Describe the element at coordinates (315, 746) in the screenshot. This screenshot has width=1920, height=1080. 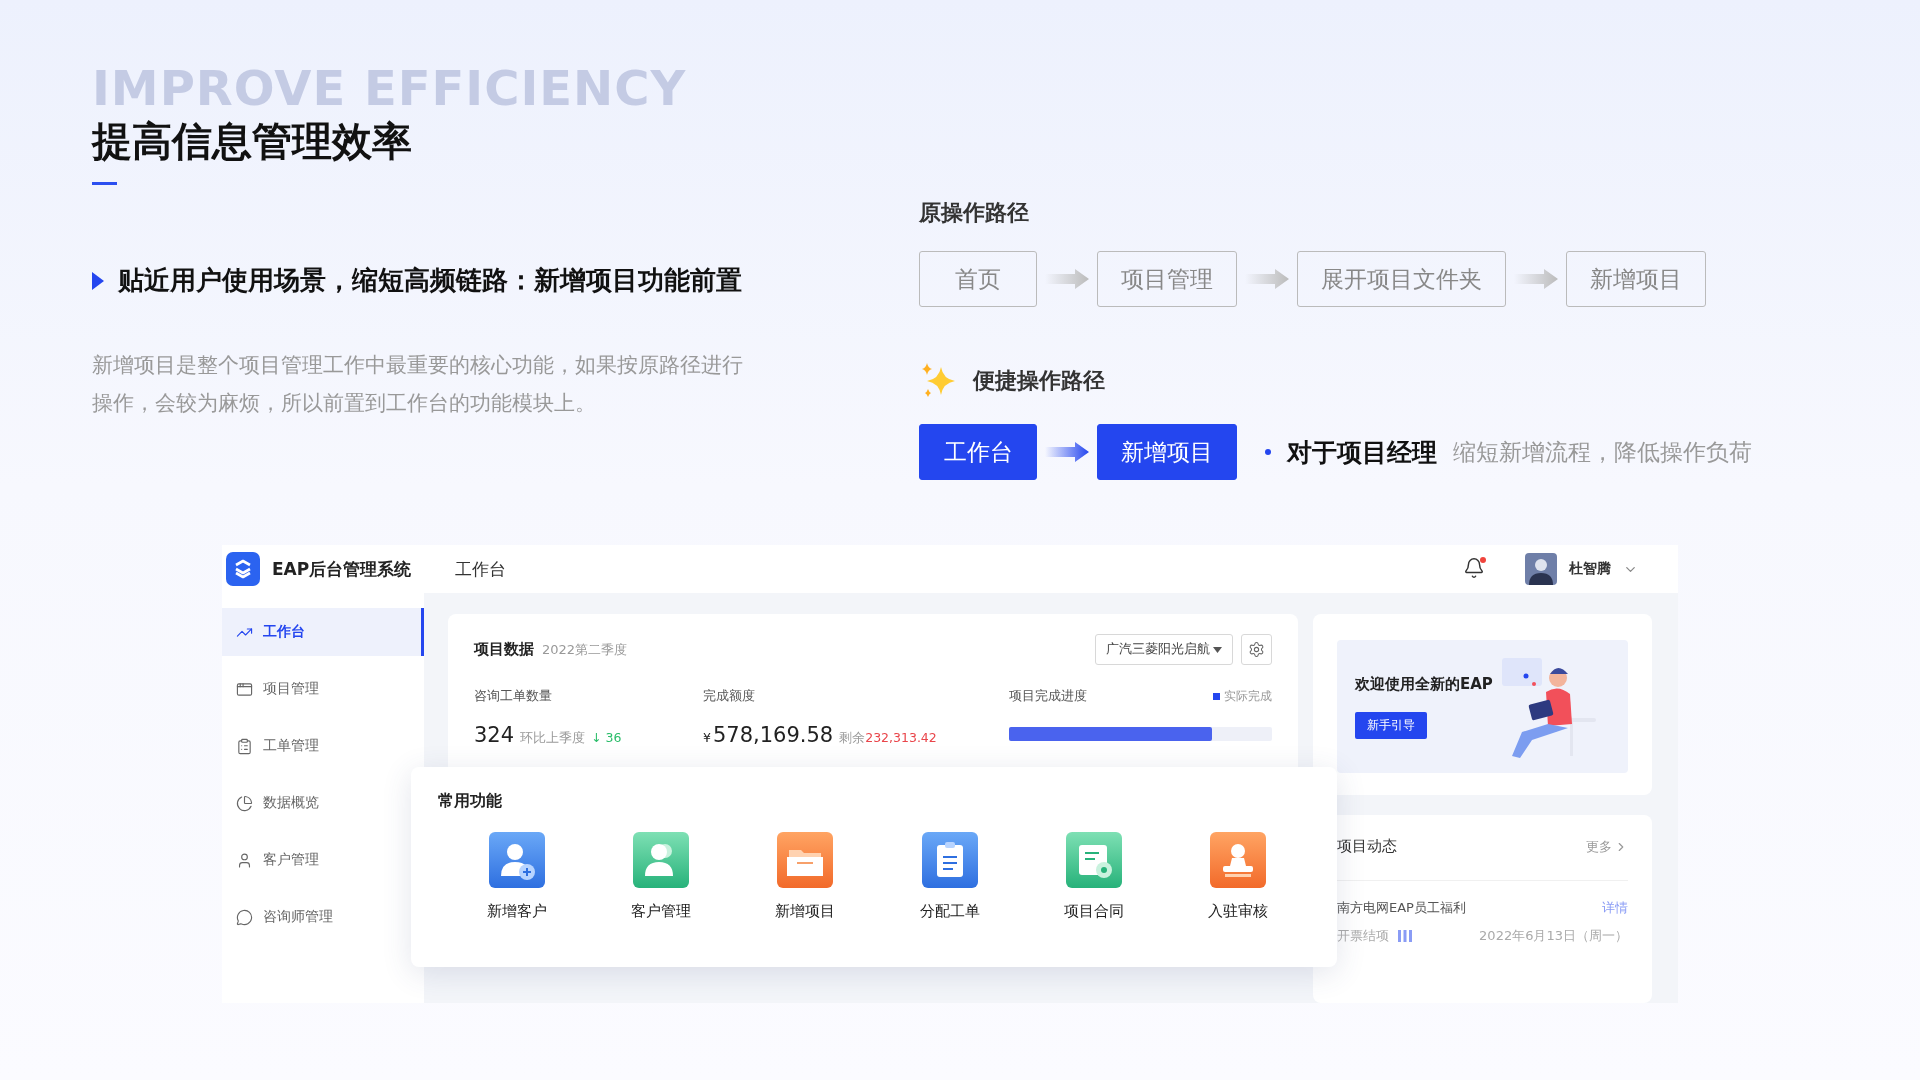
I see `sidebar-item: 工单管理` at that location.